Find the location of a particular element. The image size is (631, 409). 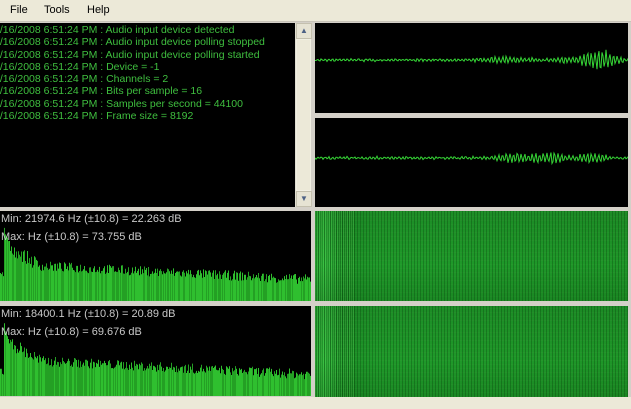

log-line: 1/16/2008 6:51:24 PM : Channels = 2 is located at coordinates (84, 79).